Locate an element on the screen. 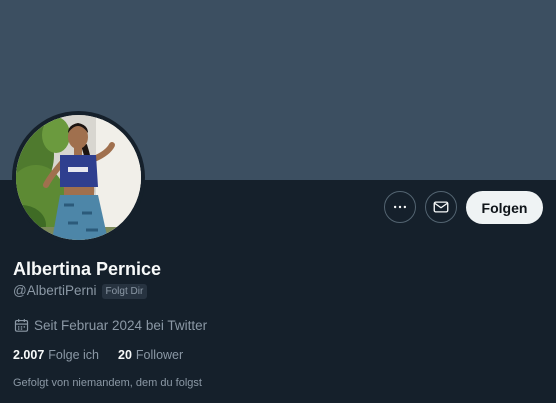  followers-count: 20 is located at coordinates (125, 355).